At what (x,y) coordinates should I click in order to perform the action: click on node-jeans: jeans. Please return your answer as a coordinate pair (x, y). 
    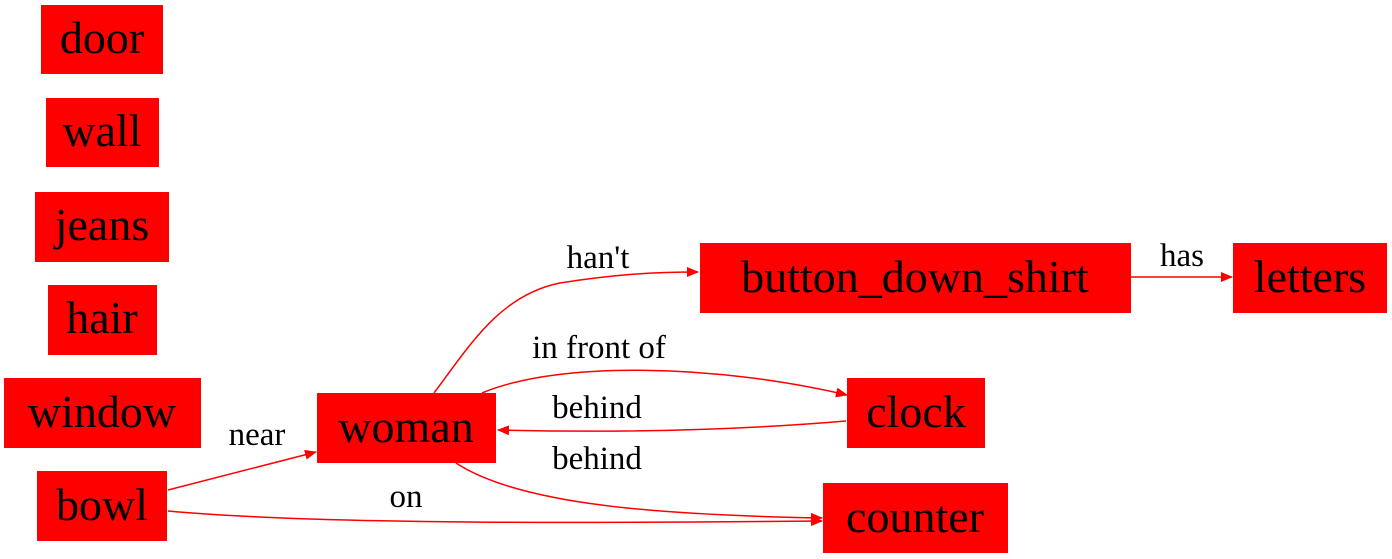
    Looking at the image, I should click on (102, 227).